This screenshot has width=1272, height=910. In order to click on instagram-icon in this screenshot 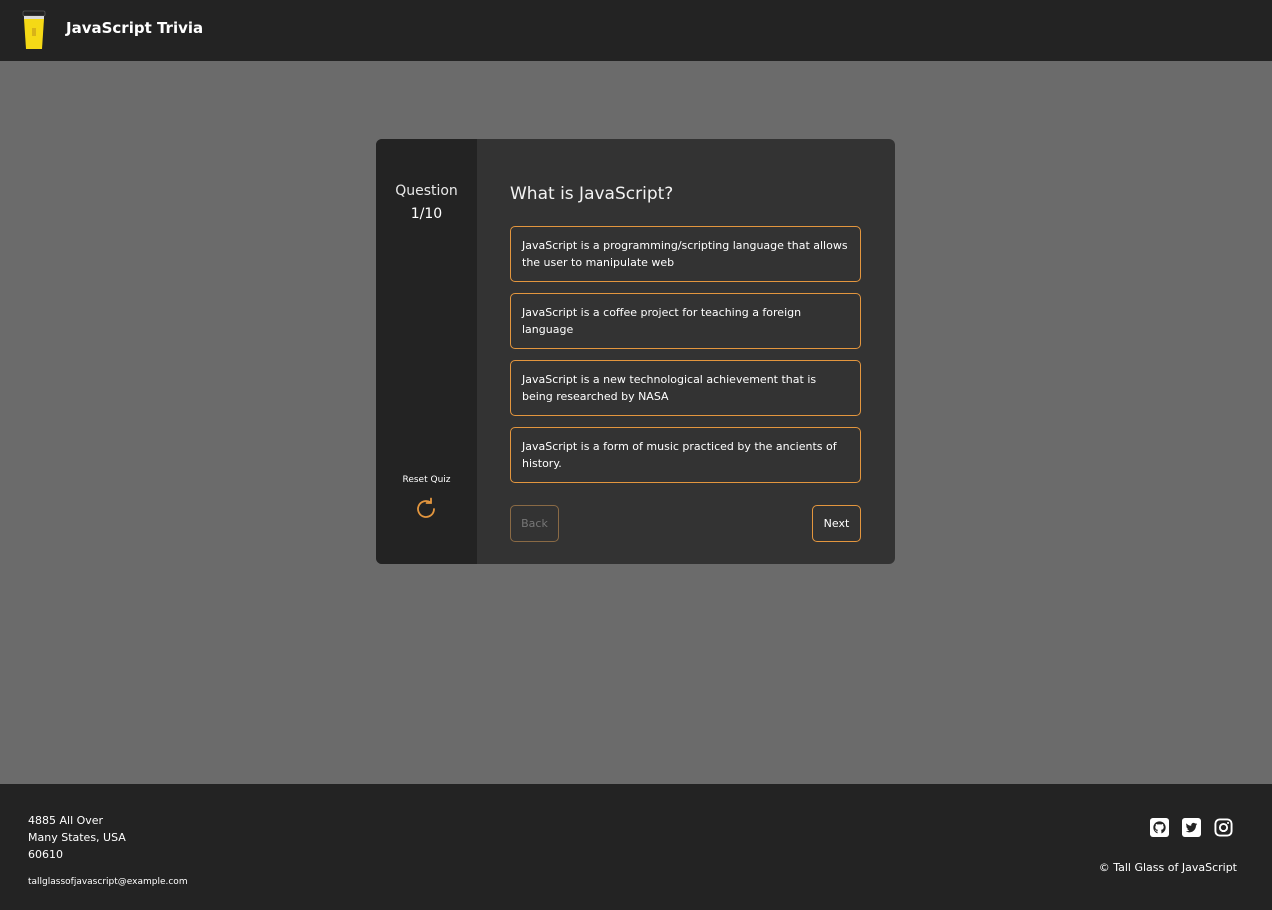, I will do `click(1223, 827)`.